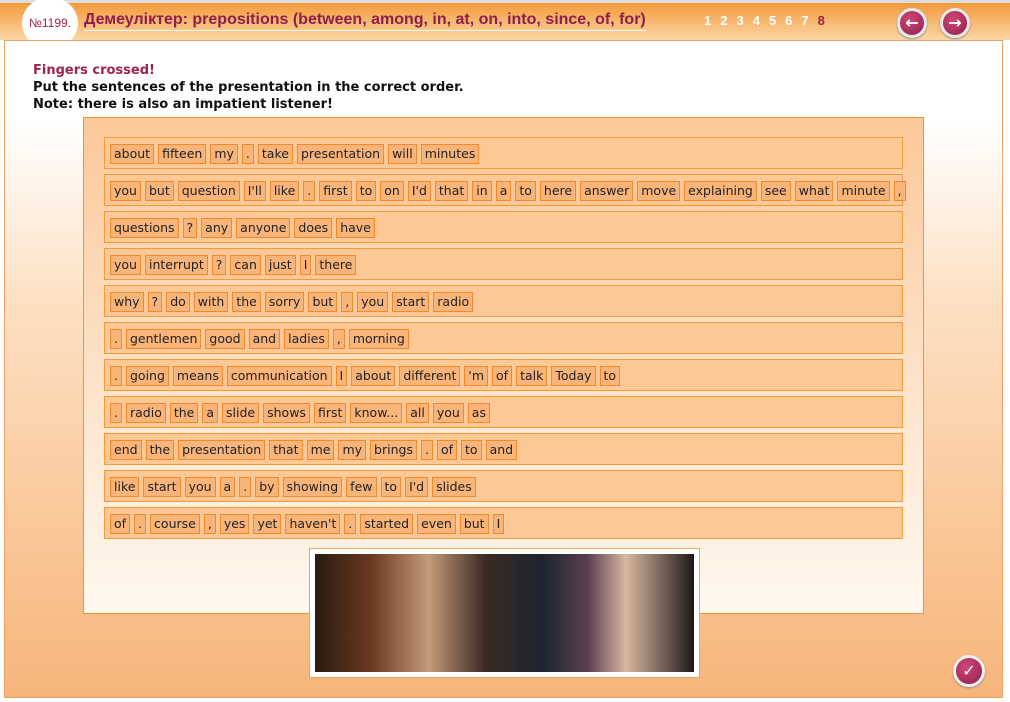  Describe the element at coordinates (336, 265) in the screenshot. I see `word-tile: there` at that location.